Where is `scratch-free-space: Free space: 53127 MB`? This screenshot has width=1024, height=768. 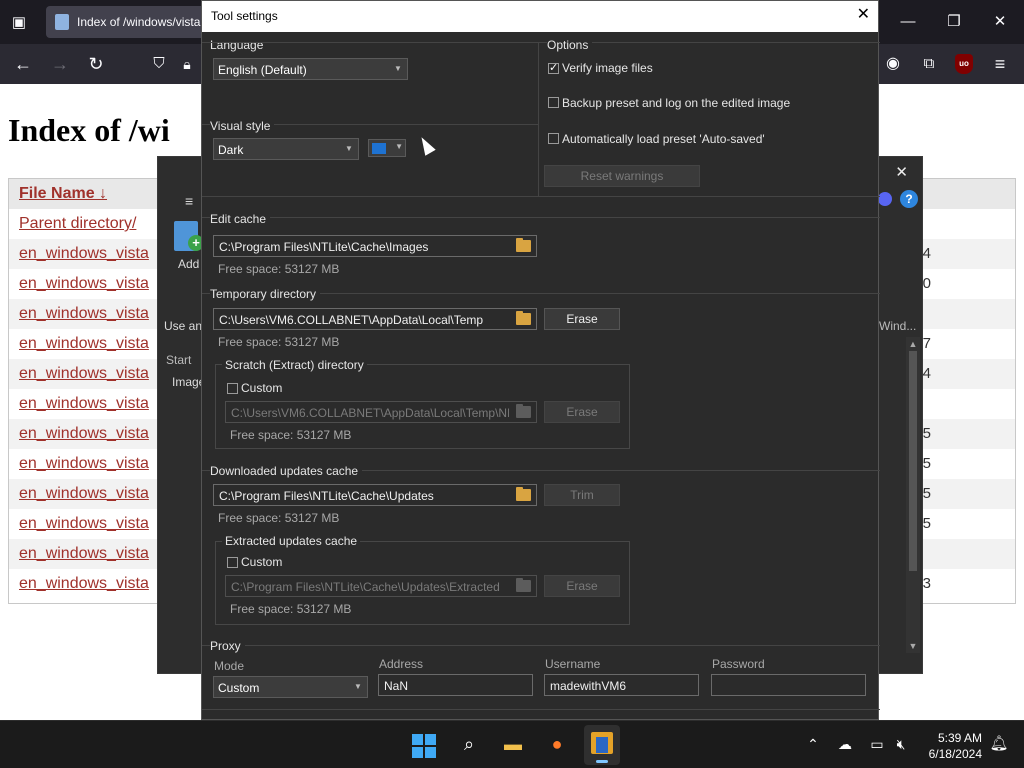 scratch-free-space: Free space: 53127 MB is located at coordinates (291, 435).